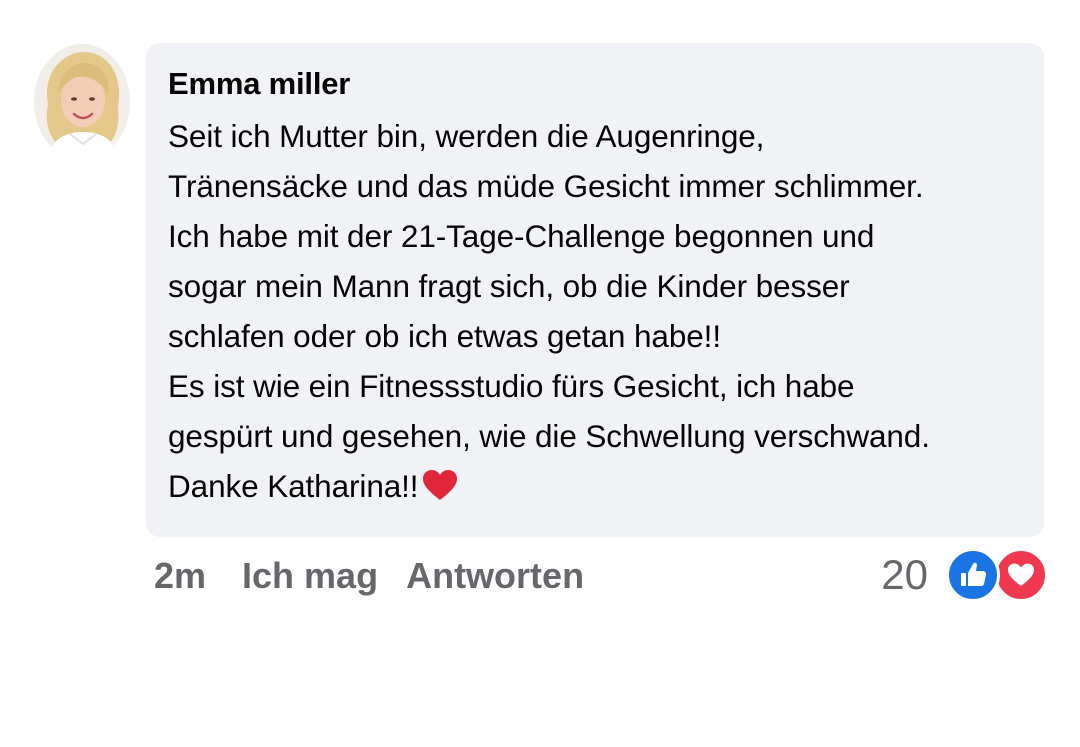 This screenshot has height=747, width=1080. Describe the element at coordinates (440, 490) in the screenshot. I see `heart-emoji-icon` at that location.